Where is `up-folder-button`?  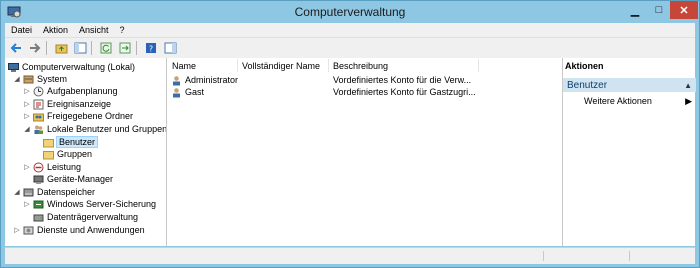 up-folder-button is located at coordinates (61, 48).